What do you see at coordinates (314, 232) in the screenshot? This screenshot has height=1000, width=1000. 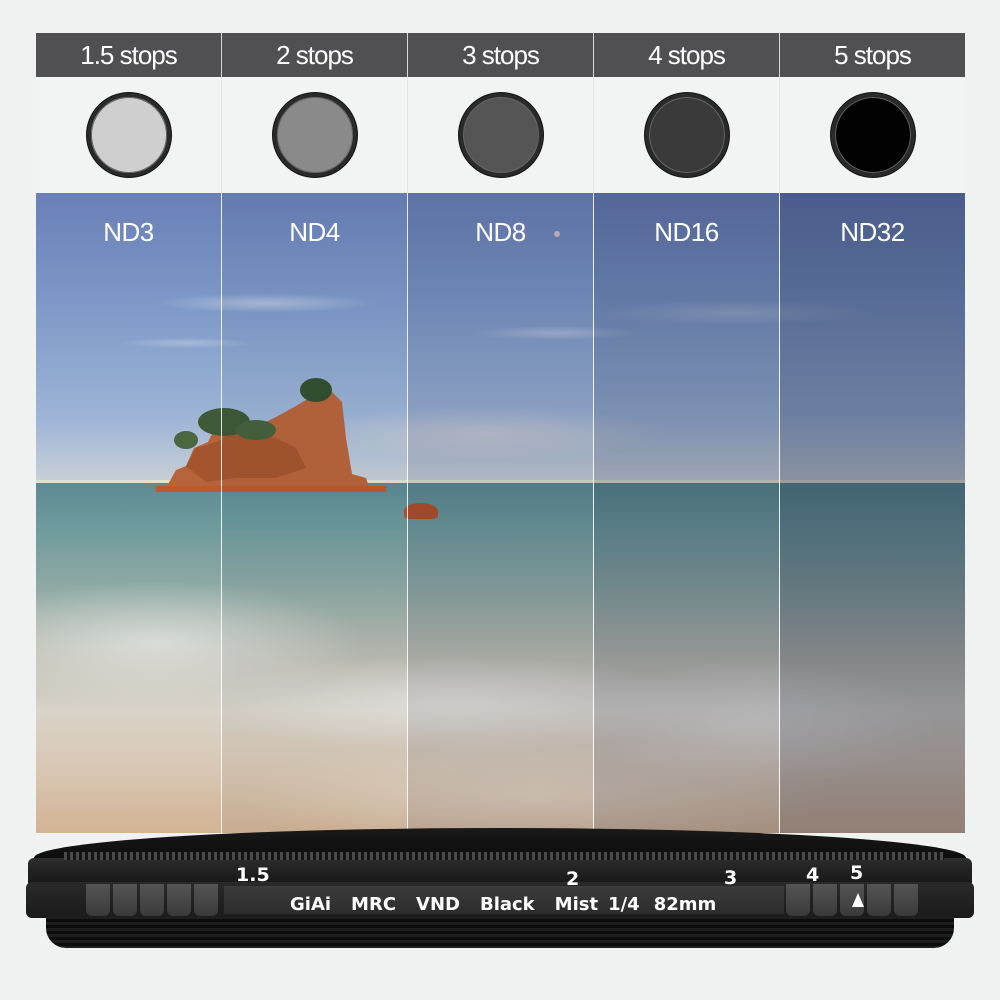 I see `nd-label: ND4` at bounding box center [314, 232].